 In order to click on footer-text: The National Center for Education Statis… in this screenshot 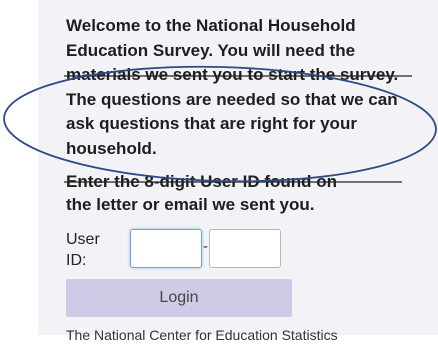, I will do `click(202, 335)`.